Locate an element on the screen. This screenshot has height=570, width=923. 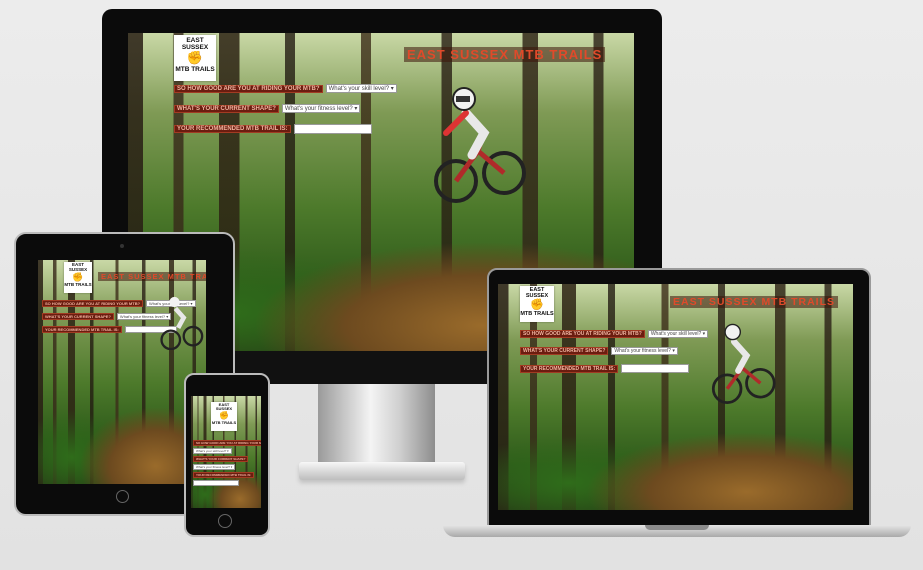
laptop-trackpad-notch is located at coordinates (677, 527).